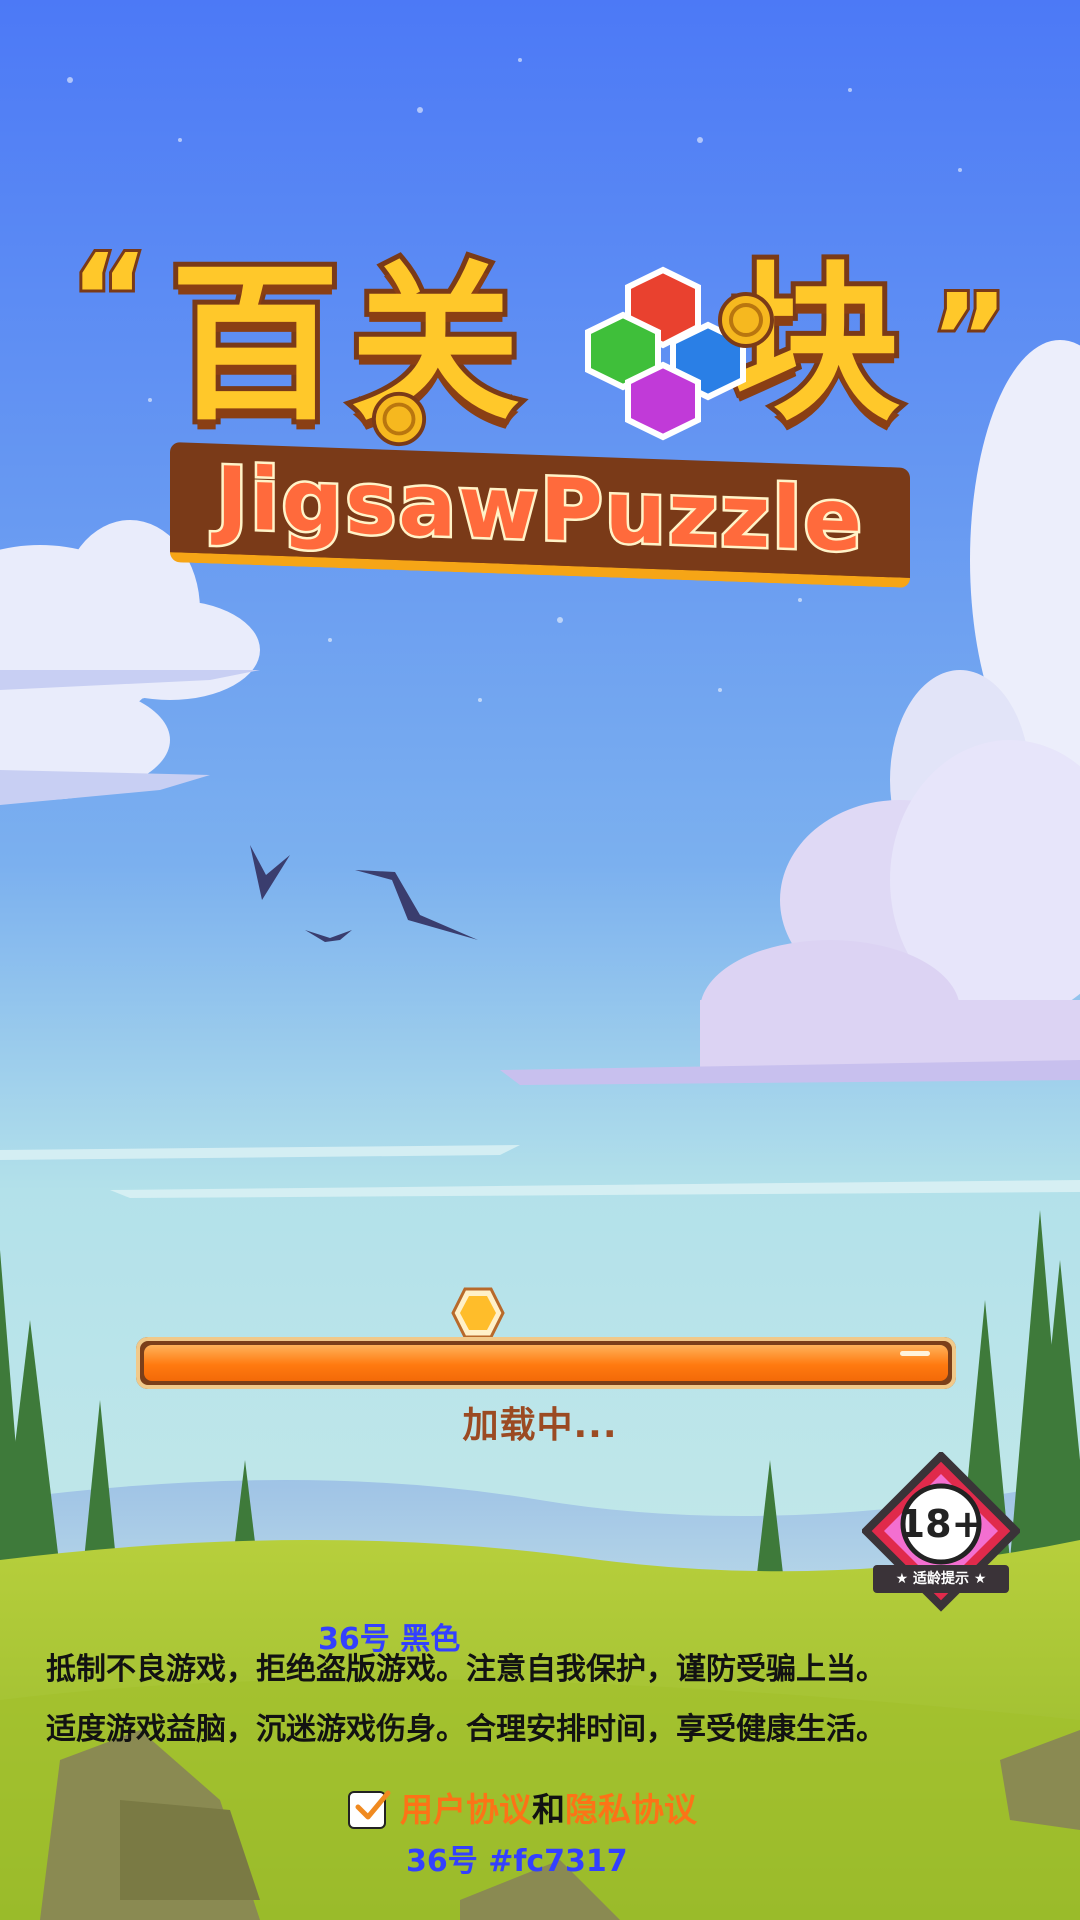 The width and height of the screenshot is (1080, 1920). I want to click on agreement-spec-annotation: 36号 #fc7317, so click(517, 1861).